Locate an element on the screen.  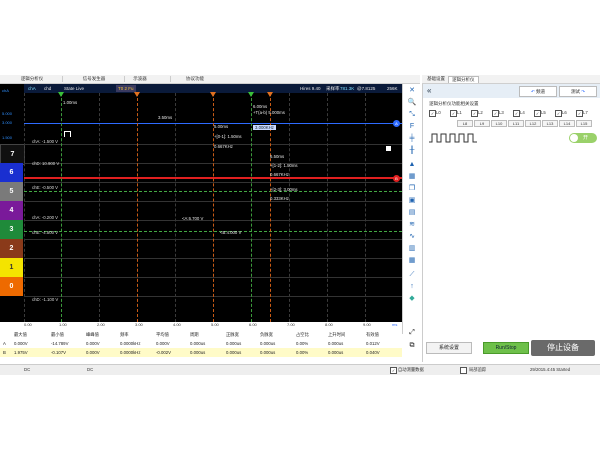
chip-l14: L14 is located at coordinates (567, 123).